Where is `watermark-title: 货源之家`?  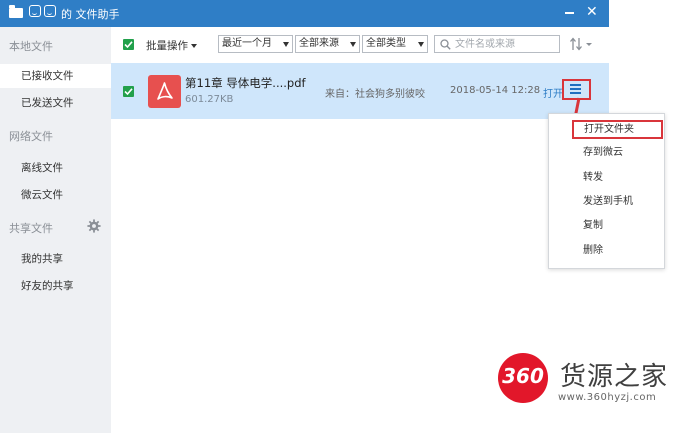 watermark-title: 货源之家 is located at coordinates (614, 377).